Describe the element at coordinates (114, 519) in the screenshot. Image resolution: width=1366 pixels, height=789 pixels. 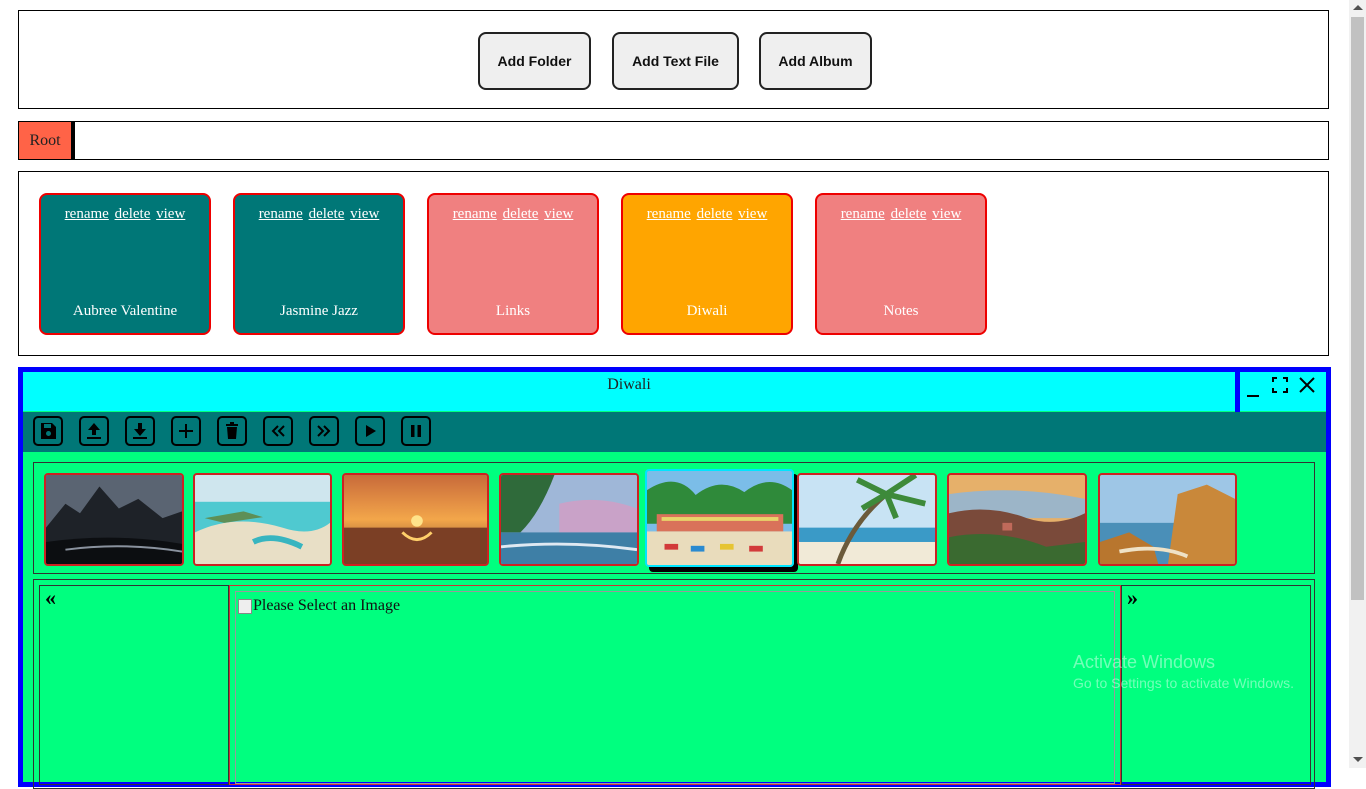
I see `thumbnail-mountain-beach` at that location.